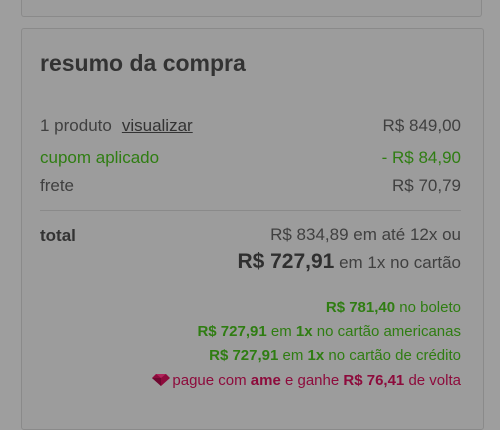  What do you see at coordinates (304, 331) in the screenshot?
I see `americanas-card-installments: 1x` at bounding box center [304, 331].